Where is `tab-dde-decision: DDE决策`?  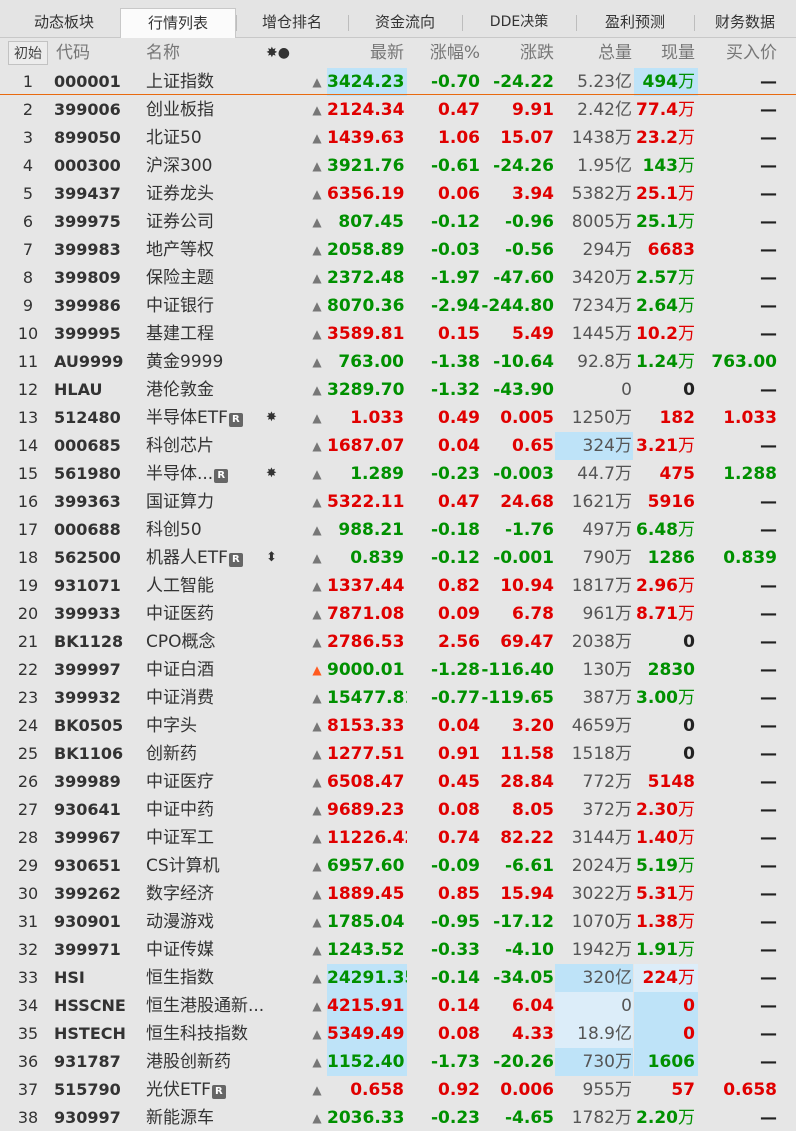
tab-dde-decision: DDE决策 is located at coordinates (519, 23).